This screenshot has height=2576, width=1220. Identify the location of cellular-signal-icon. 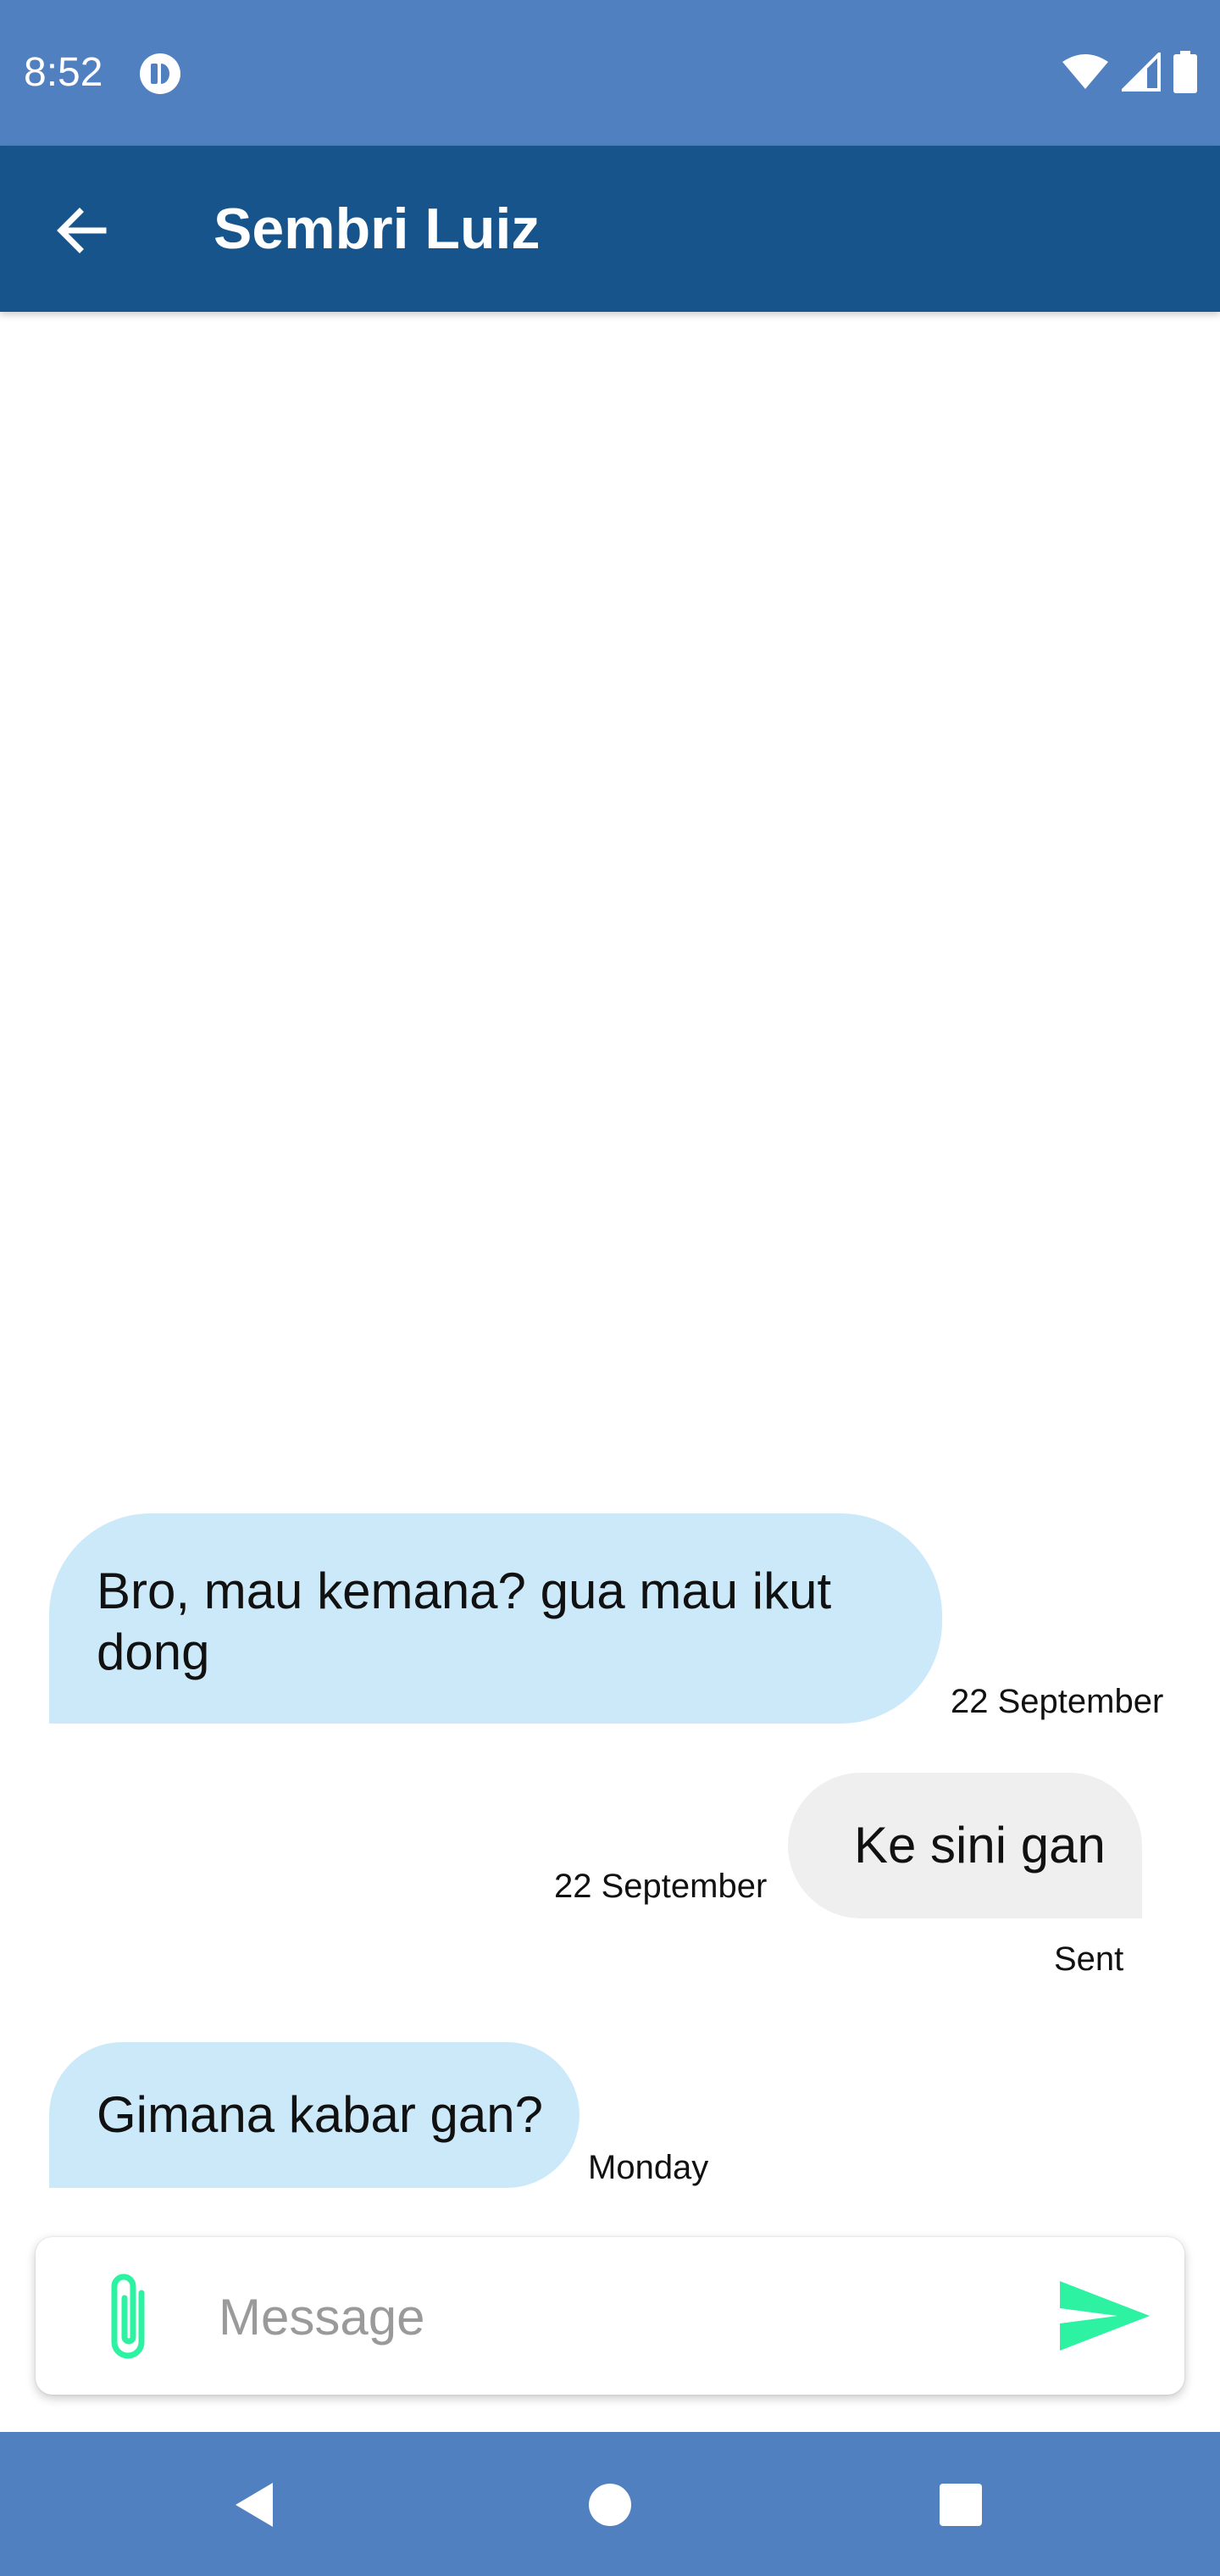
(1141, 72).